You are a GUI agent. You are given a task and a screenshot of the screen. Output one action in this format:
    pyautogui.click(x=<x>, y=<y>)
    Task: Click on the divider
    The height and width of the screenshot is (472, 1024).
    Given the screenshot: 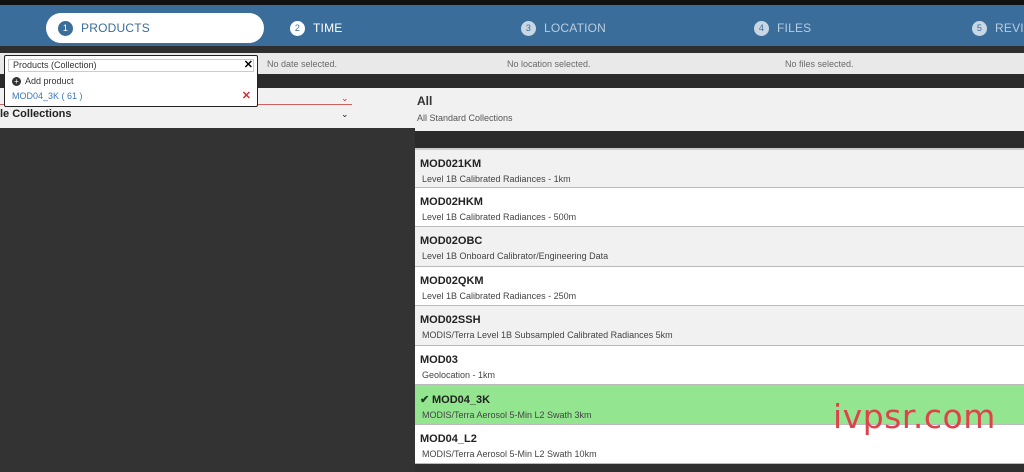 What is the action you would take?
    pyautogui.click(x=719, y=139)
    